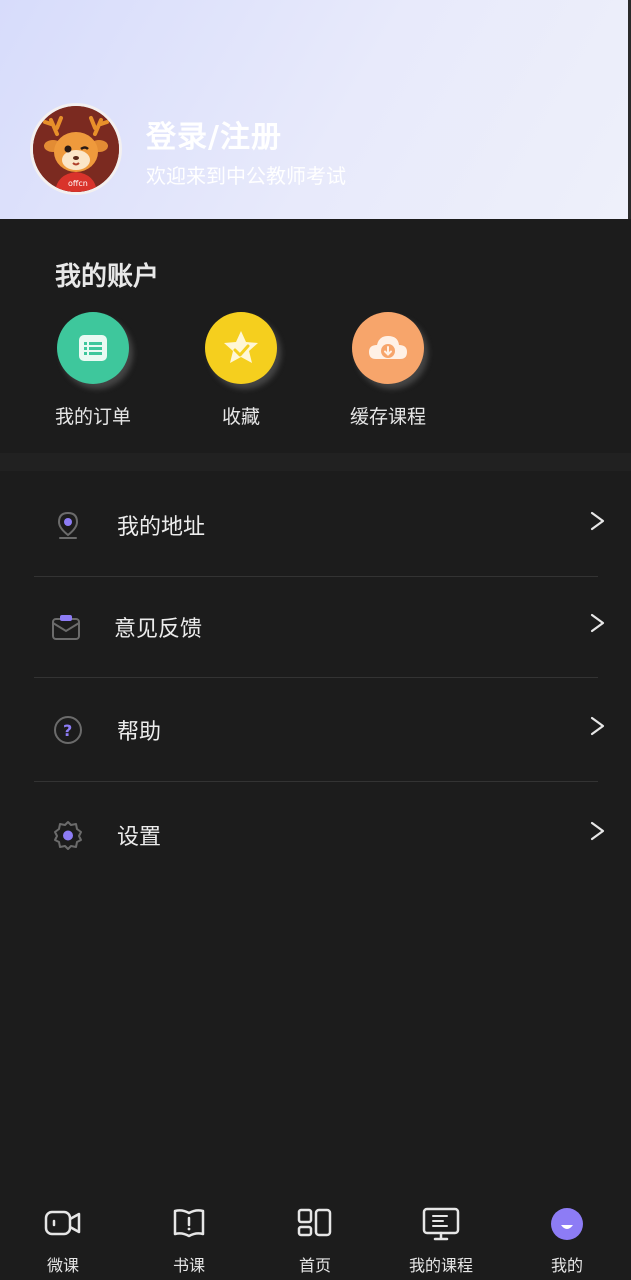  What do you see at coordinates (189, 1223) in the screenshot?
I see `book-icon` at bounding box center [189, 1223].